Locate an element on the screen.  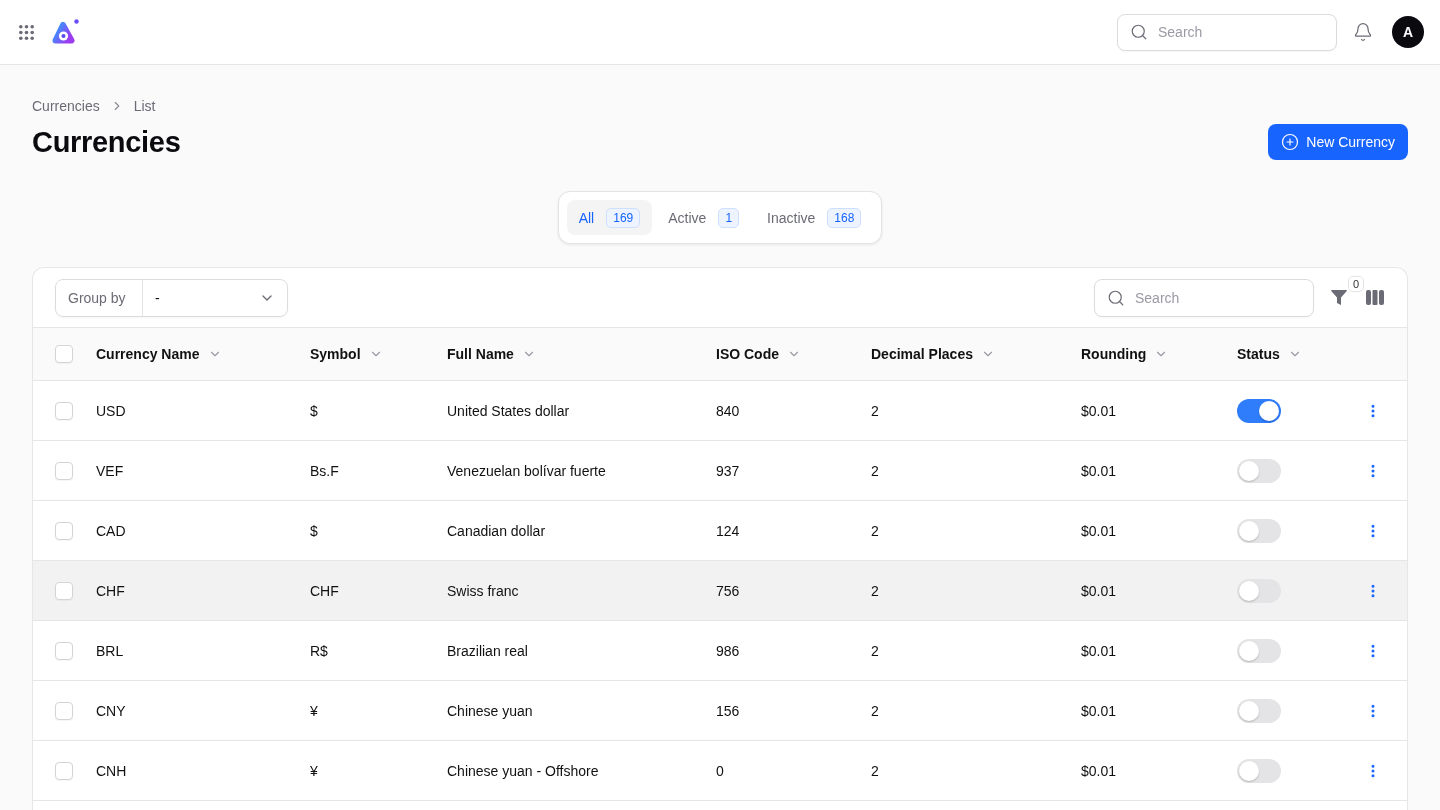
table-search-field: Search is located at coordinates (1204, 297).